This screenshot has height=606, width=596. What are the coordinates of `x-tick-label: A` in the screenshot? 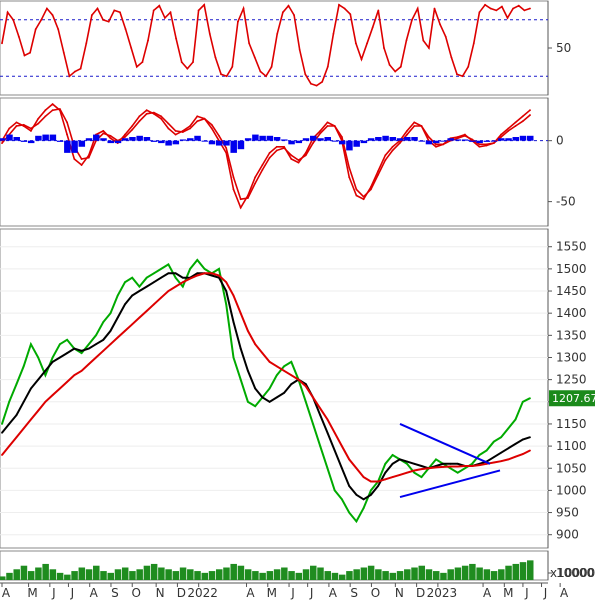 It's located at (564, 593).